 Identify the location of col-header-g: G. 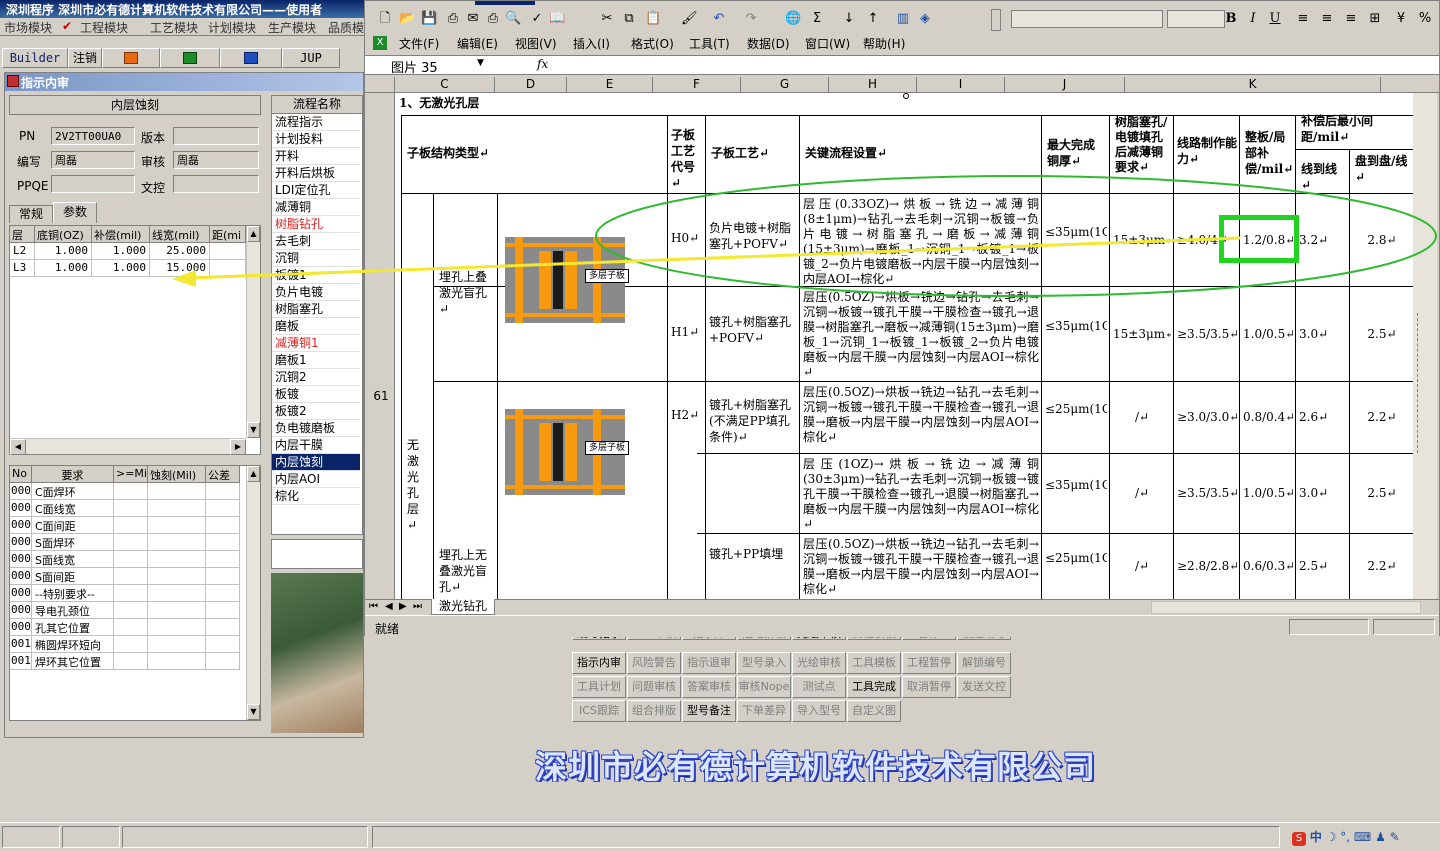
(785, 85).